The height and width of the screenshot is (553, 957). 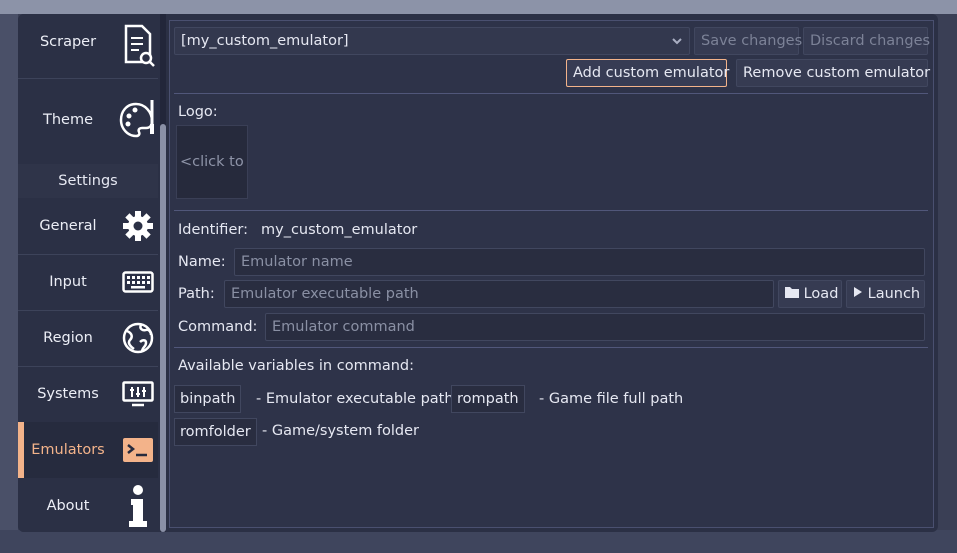 I want to click on variable-description: - Emulator executable path, so click(x=355, y=399).